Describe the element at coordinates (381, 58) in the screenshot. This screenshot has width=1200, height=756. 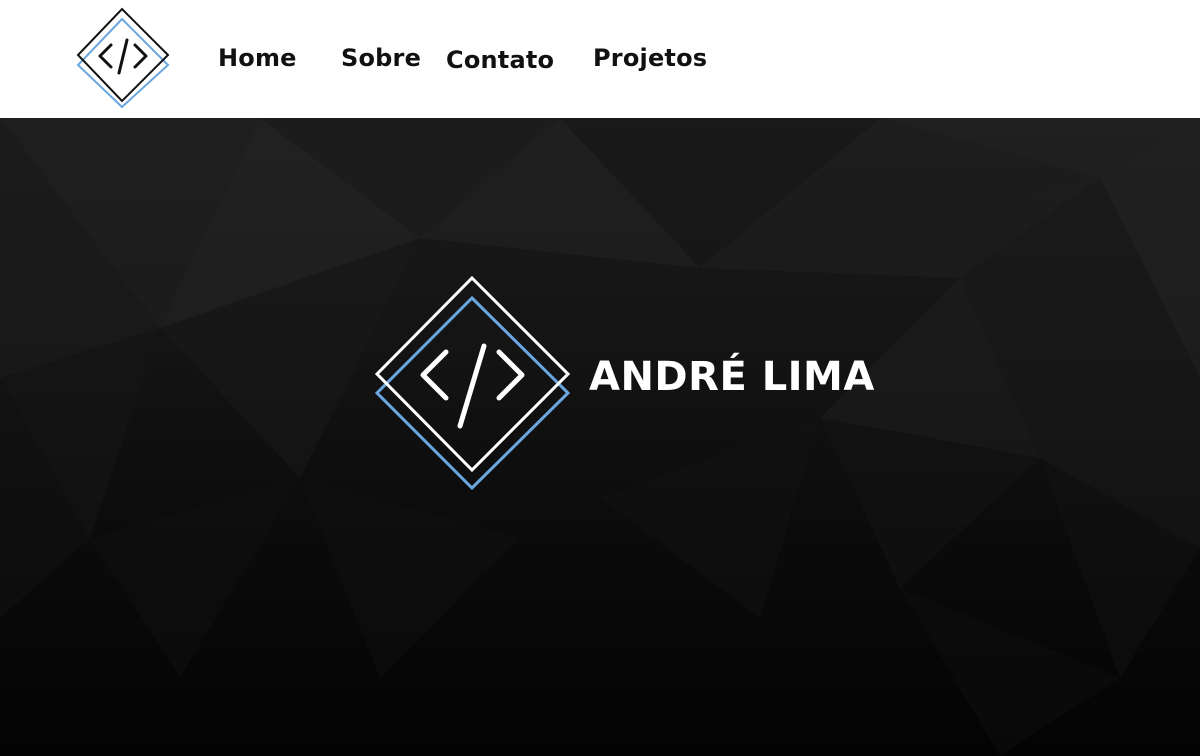
I see `nav-link-sobre: Sobre` at that location.